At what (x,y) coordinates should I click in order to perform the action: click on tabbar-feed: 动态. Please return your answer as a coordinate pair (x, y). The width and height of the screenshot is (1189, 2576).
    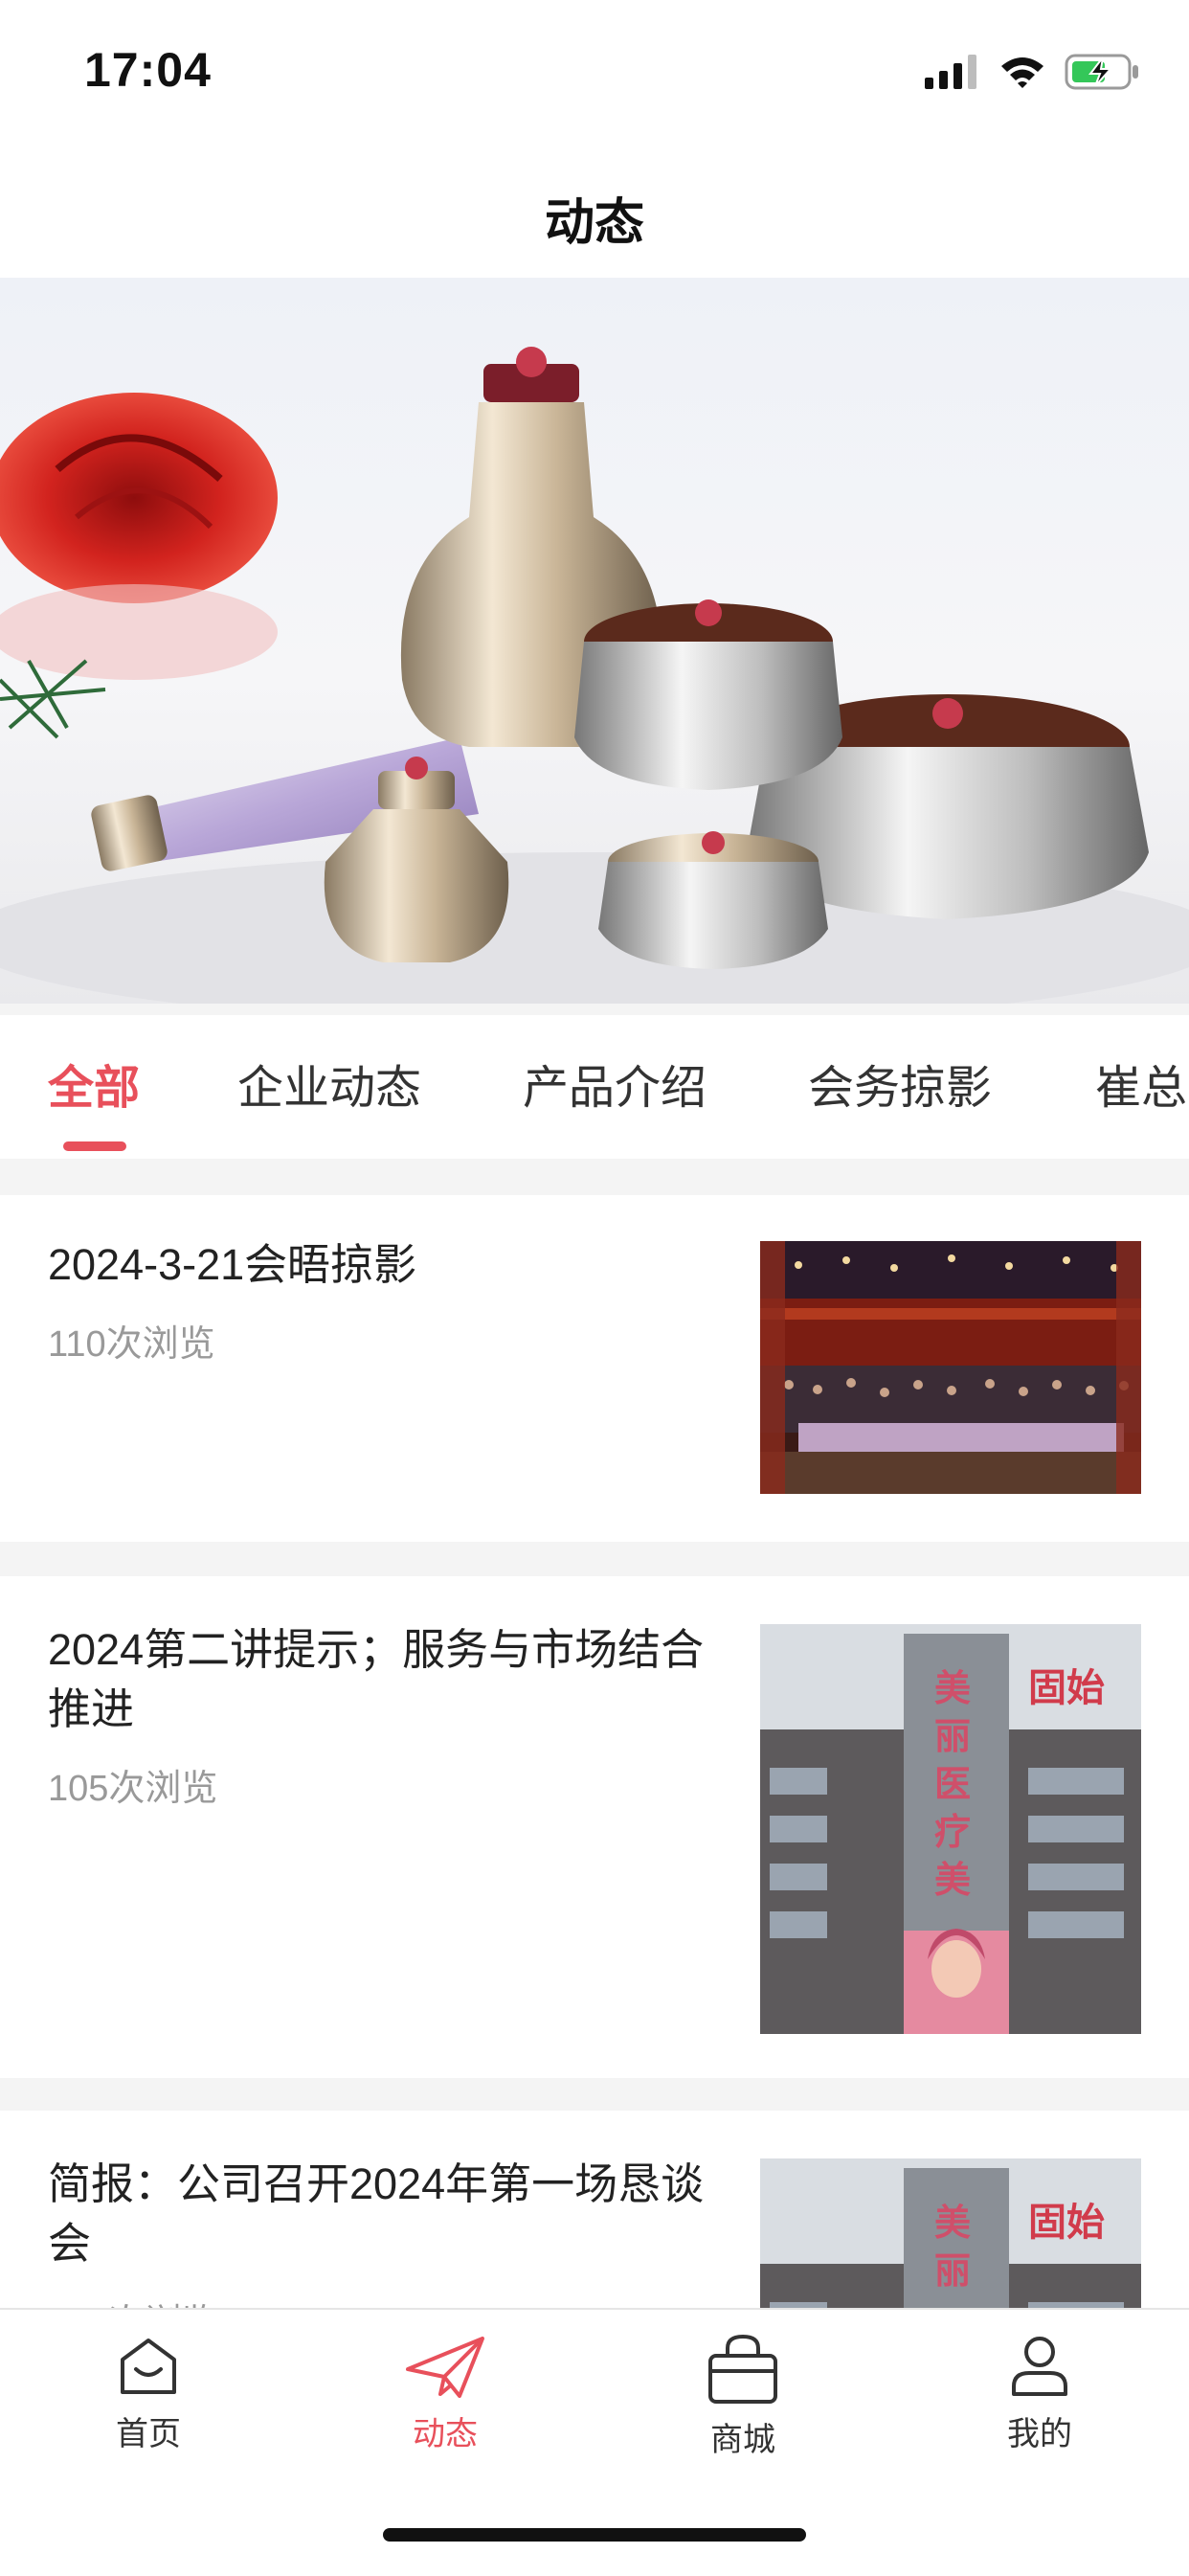
    Looking at the image, I should click on (445, 2393).